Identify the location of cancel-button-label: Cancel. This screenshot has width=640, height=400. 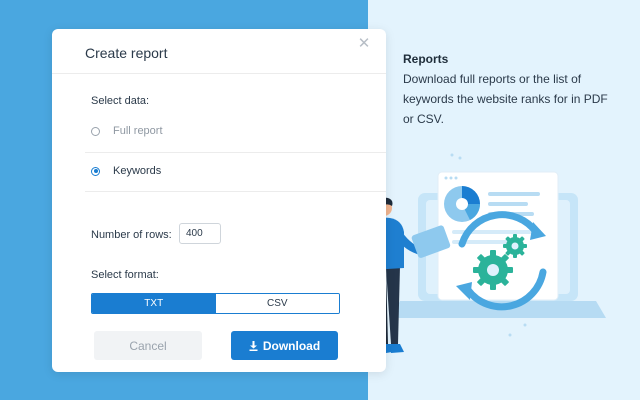
(148, 345).